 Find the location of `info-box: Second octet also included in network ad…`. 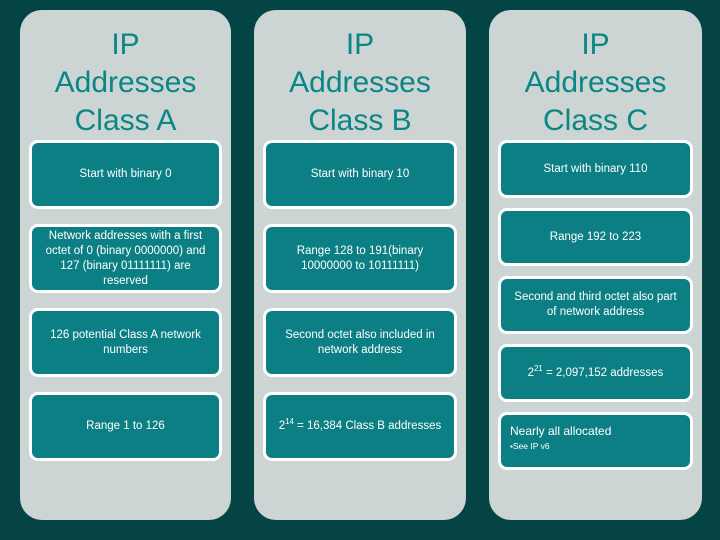

info-box: Second octet also included in network ad… is located at coordinates (360, 342).